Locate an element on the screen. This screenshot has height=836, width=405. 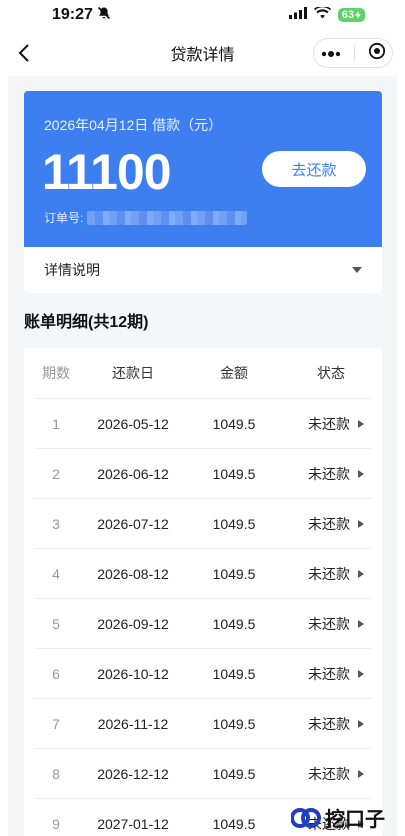
table-row: 4 2026-08-12 1049.5 未还款 is located at coordinates (203, 573).